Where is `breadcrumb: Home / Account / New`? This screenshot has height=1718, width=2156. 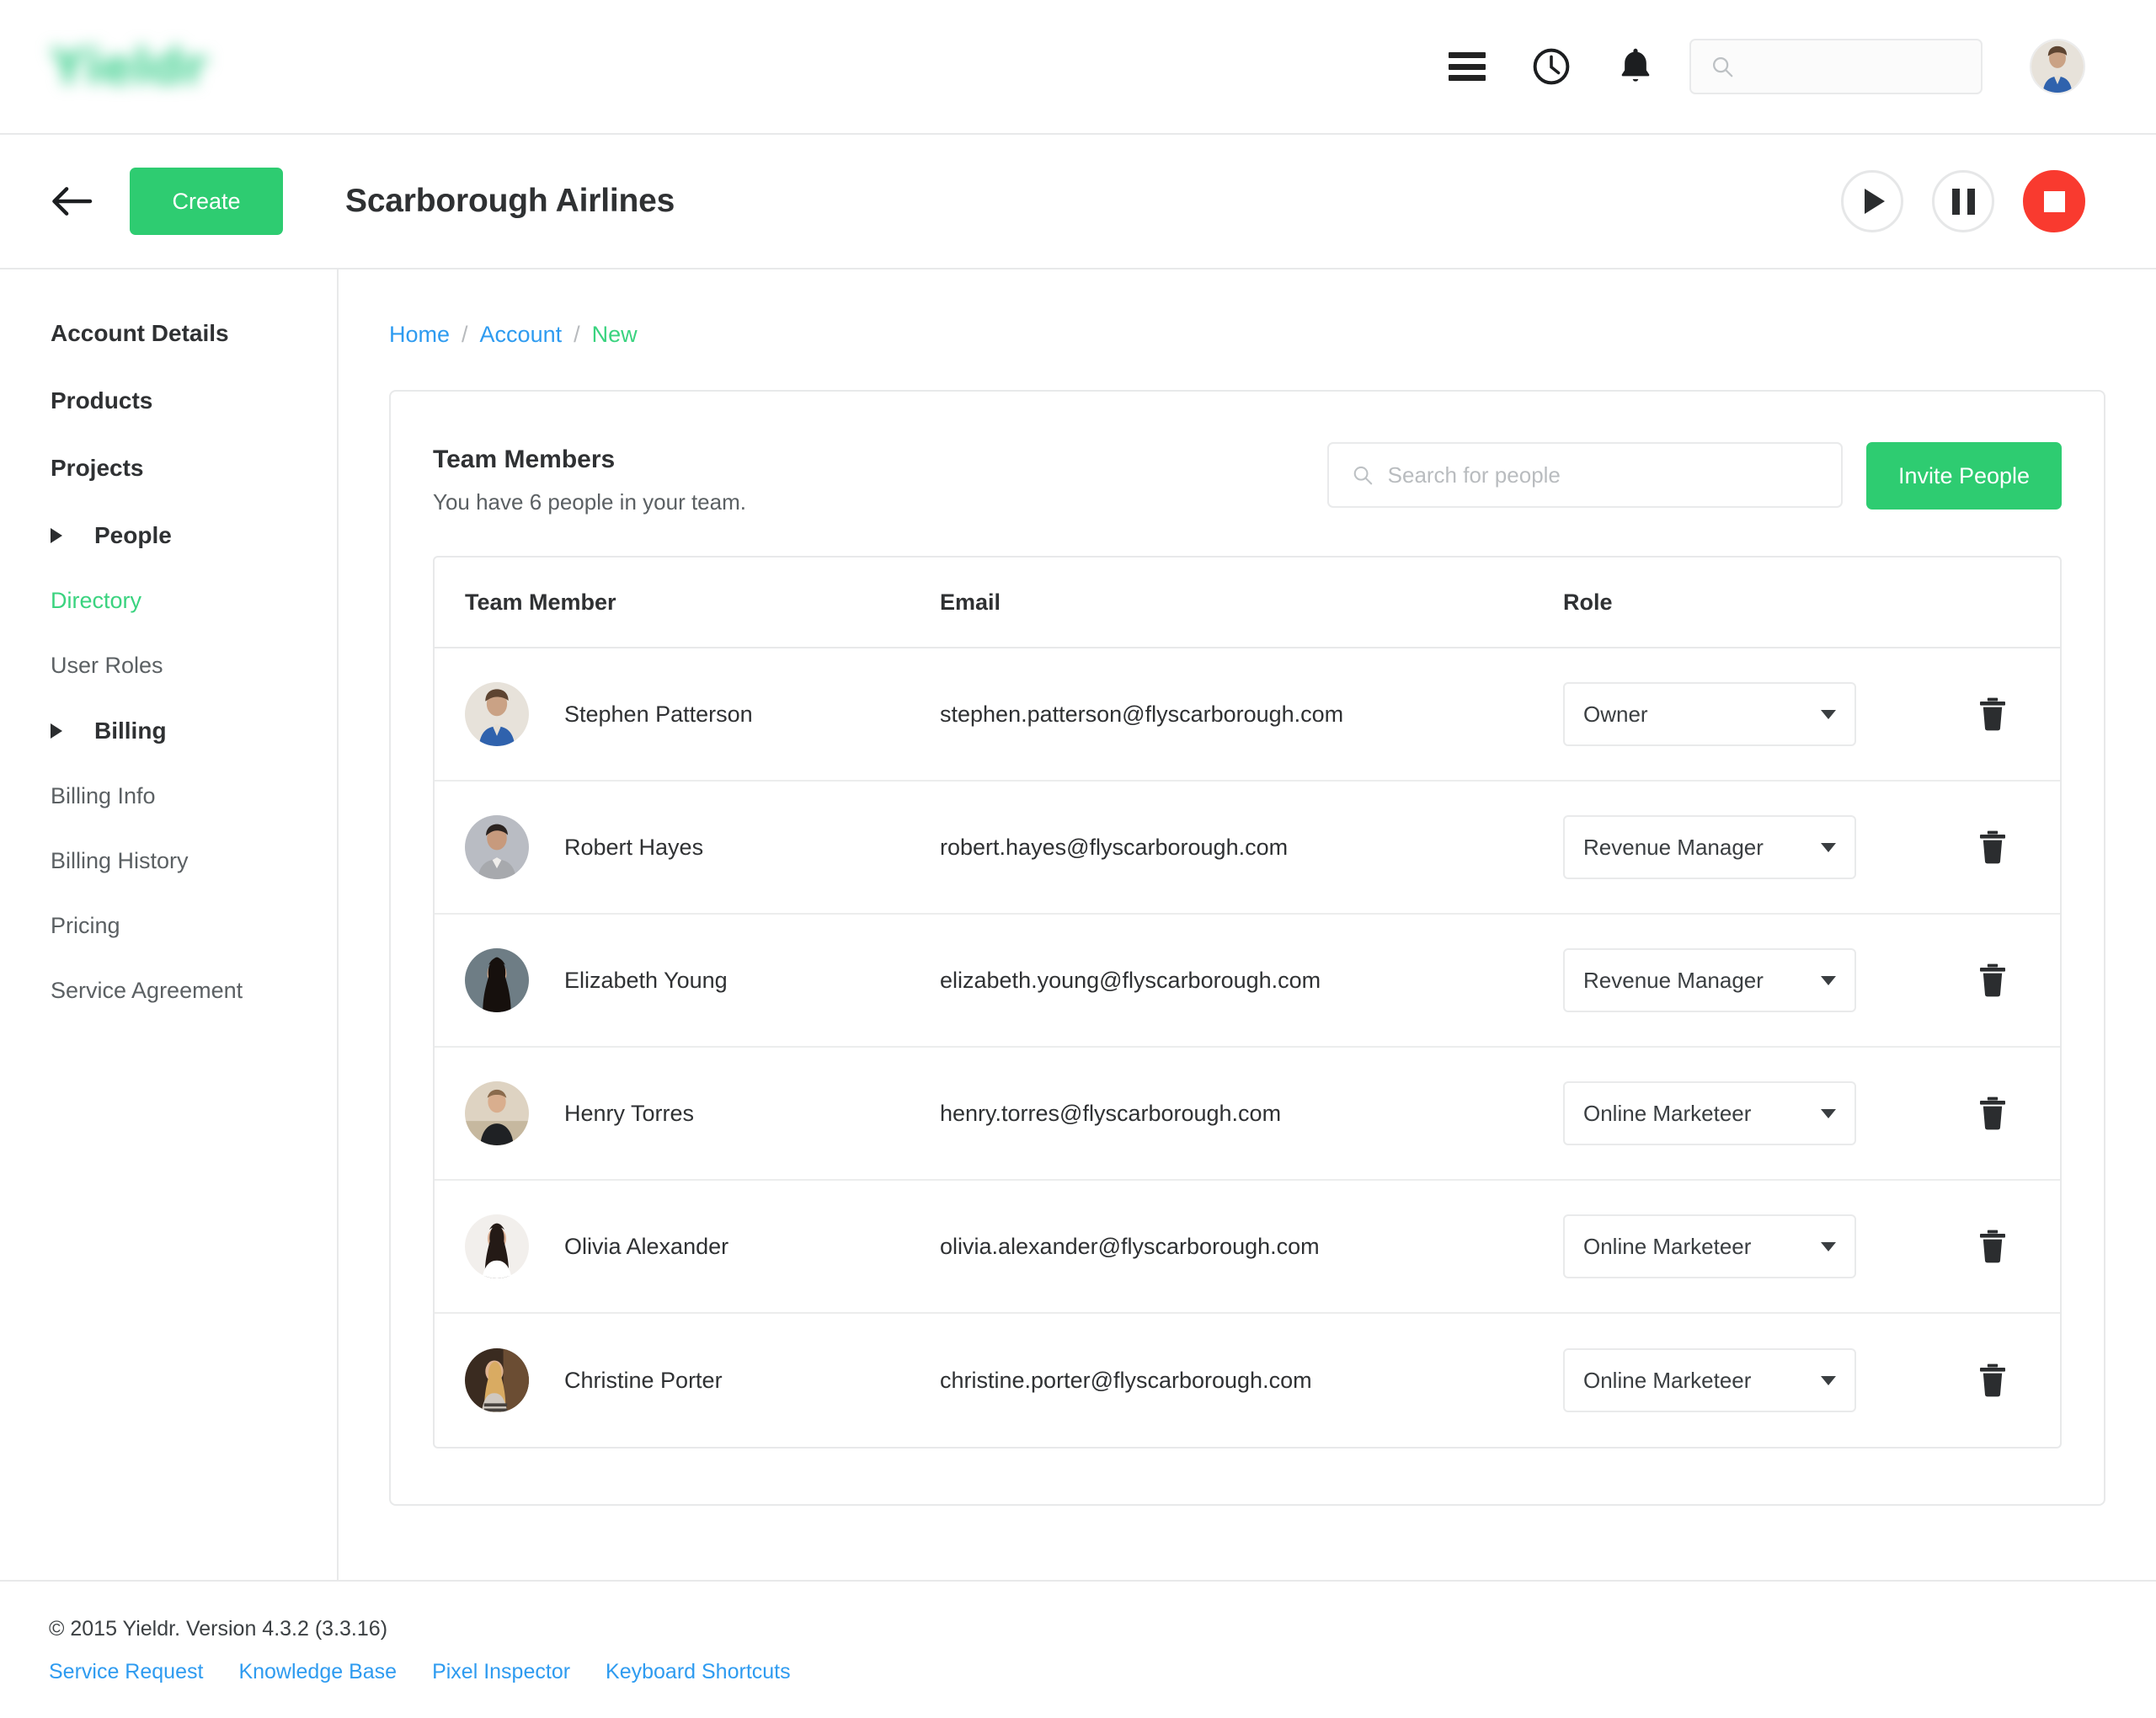
breadcrumb: Home / Account / New is located at coordinates (1247, 335).